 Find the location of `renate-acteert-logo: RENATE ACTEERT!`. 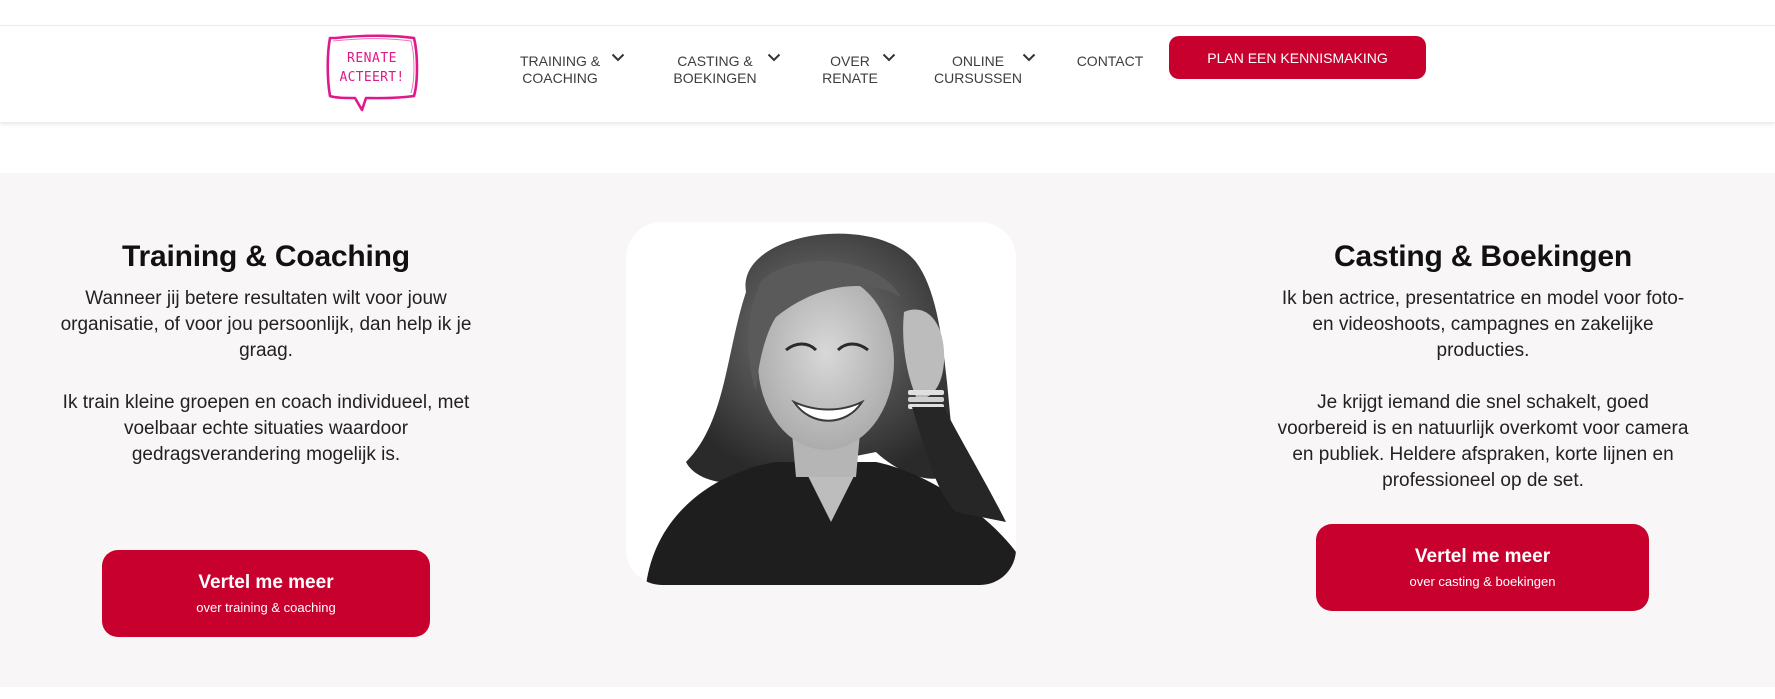

renate-acteert-logo: RENATE ACTEERT! is located at coordinates (372, 75).